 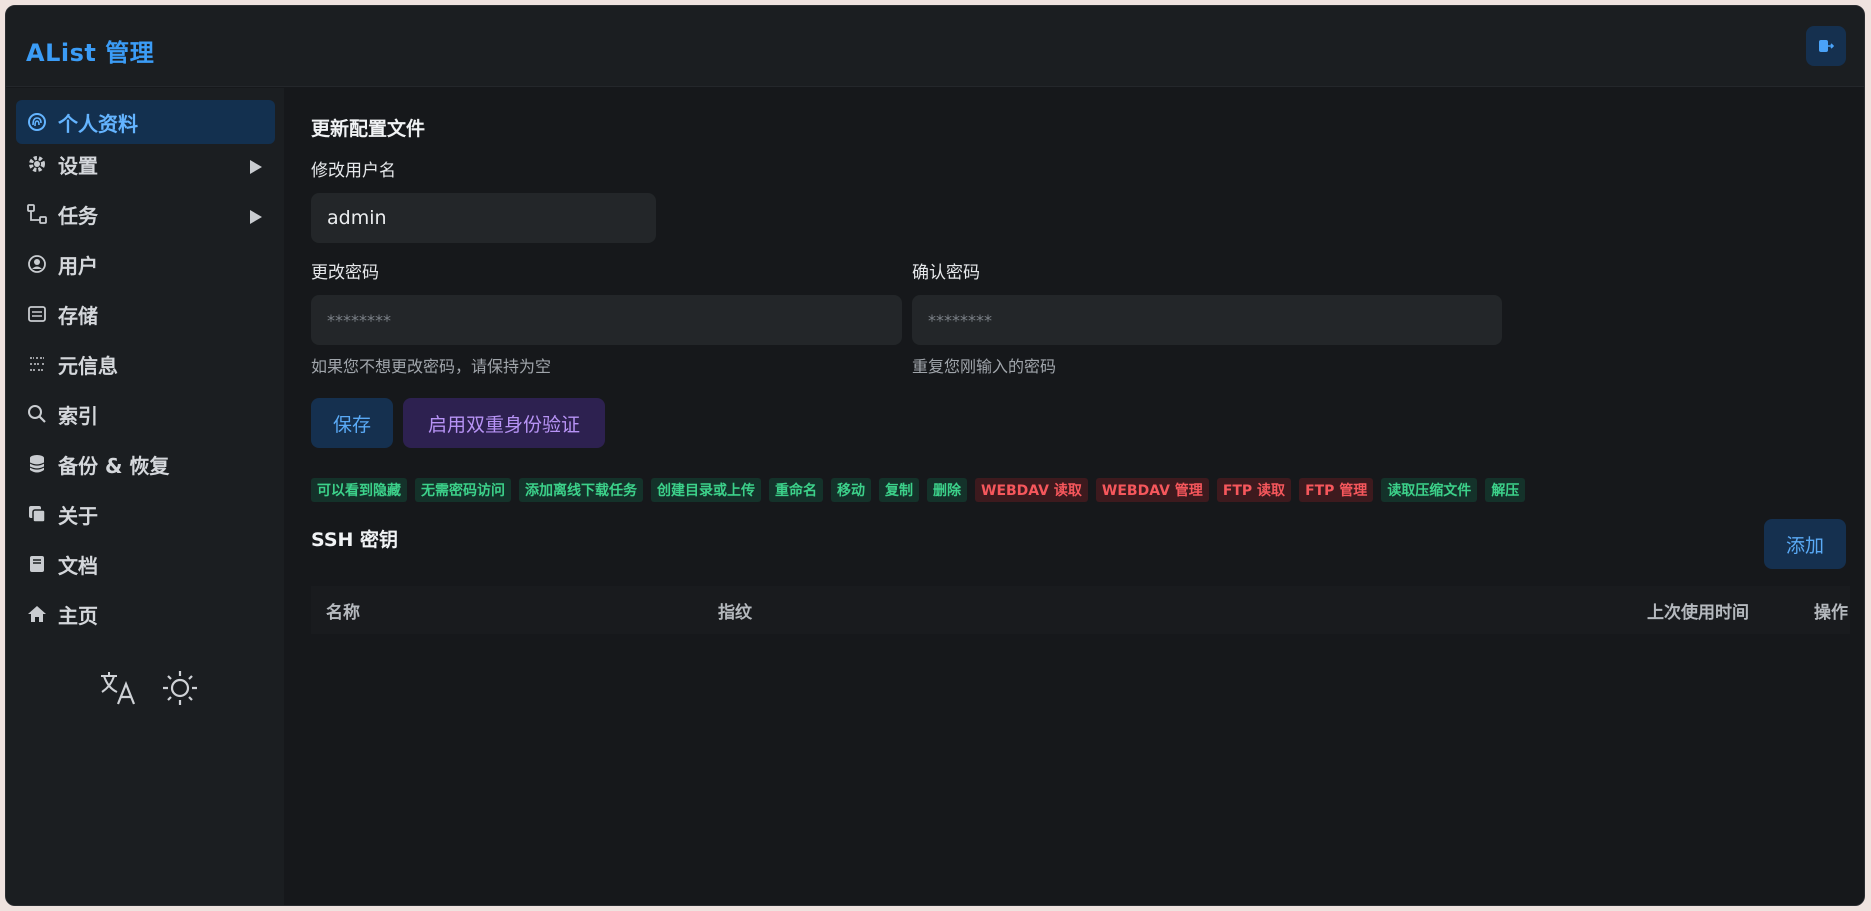 I want to click on sidebar-item-settings: 设置, so click(x=145, y=164).